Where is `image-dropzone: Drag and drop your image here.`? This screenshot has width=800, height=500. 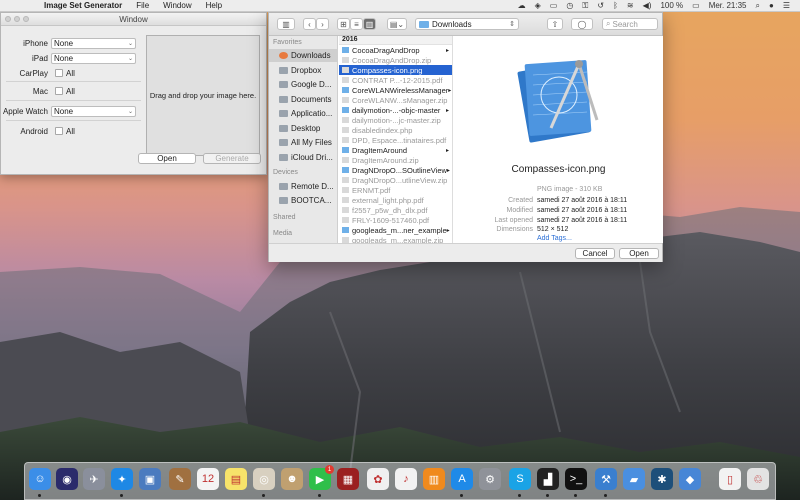 image-dropzone: Drag and drop your image here. is located at coordinates (203, 95).